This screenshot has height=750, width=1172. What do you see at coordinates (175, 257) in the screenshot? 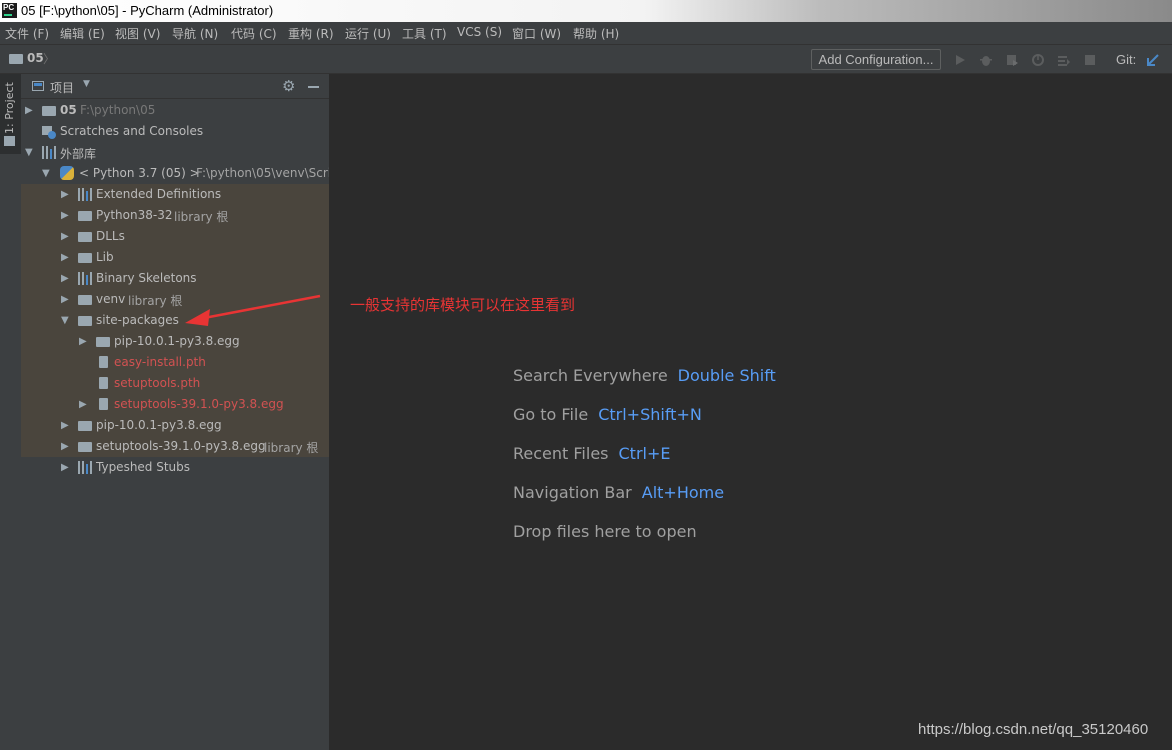
I see `tree-row-lib: ▶ Lib` at bounding box center [175, 257].